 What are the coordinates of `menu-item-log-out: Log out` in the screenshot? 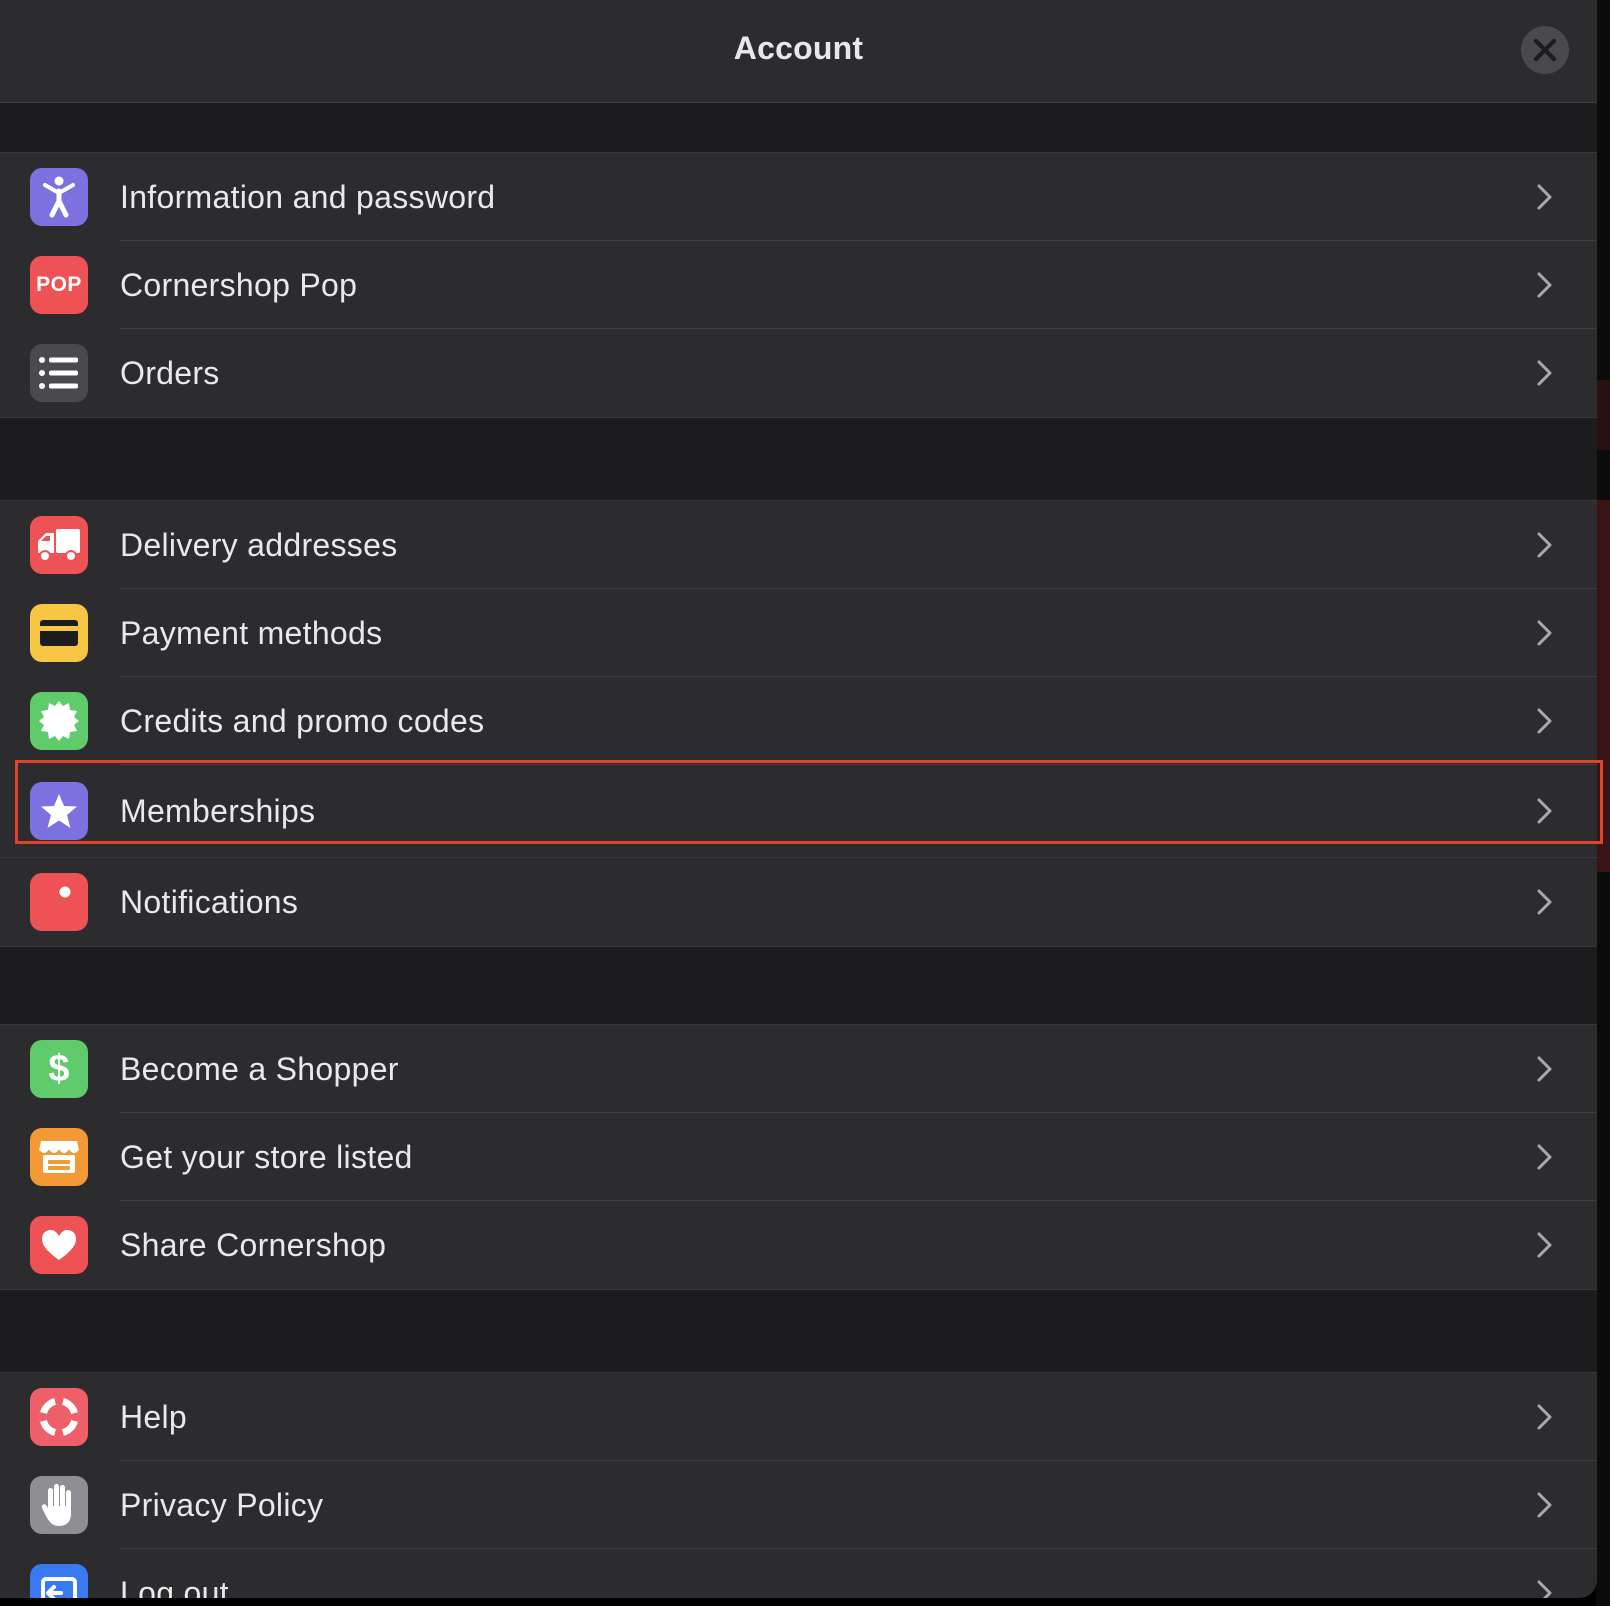 It's located at (798, 1573).